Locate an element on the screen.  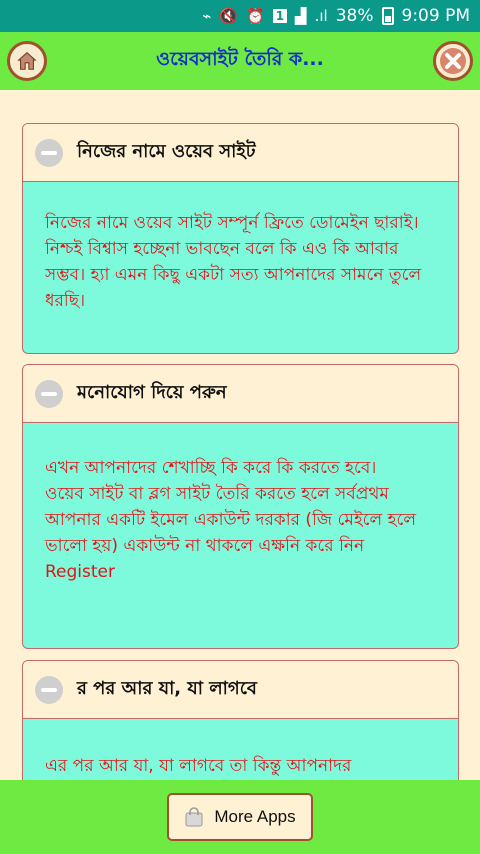
clock: 9:09 PM is located at coordinates (436, 16).